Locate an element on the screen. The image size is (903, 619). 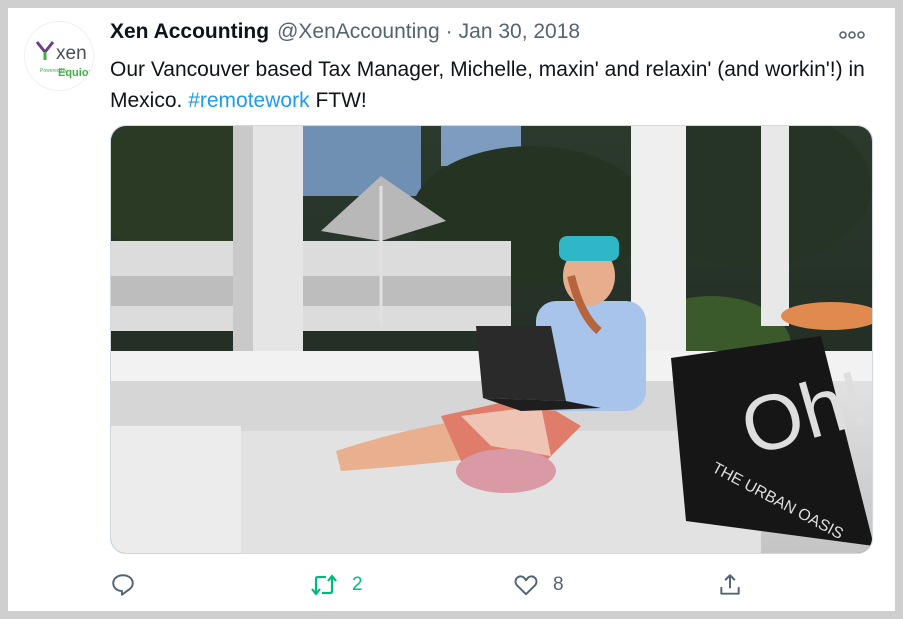
tweet-actions: 2 8 is located at coordinates (491, 585).